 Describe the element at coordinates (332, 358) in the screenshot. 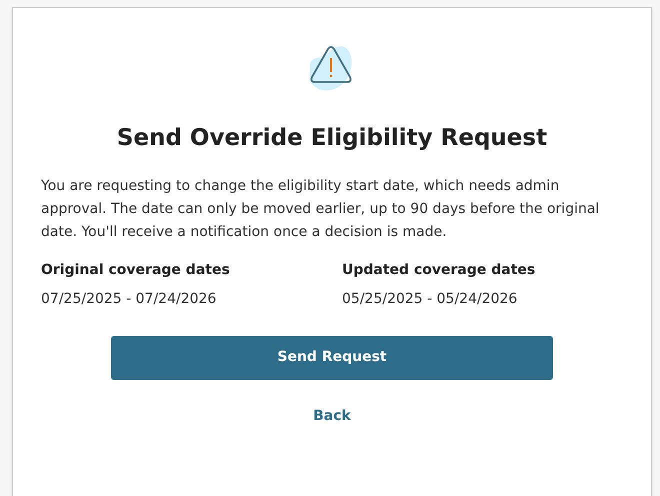

I see `send-request-button: Send Request` at that location.